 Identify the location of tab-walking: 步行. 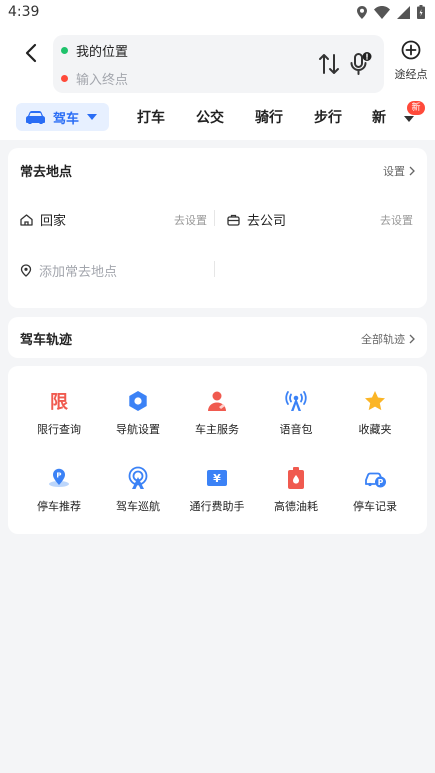
(328, 117).